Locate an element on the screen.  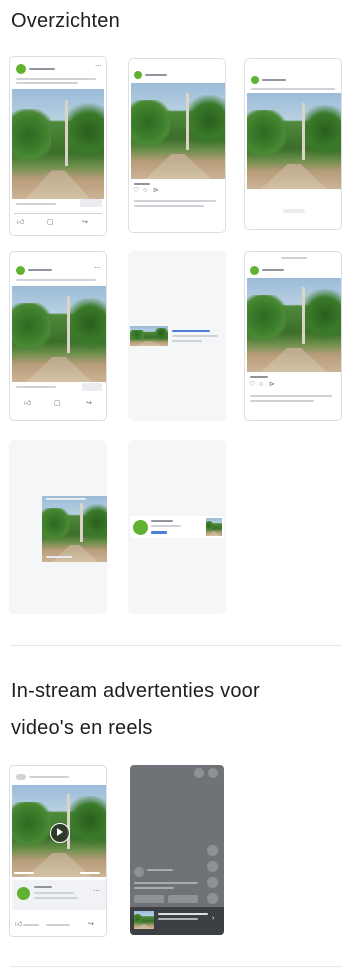
camera-icon is located at coordinates (199, 773).